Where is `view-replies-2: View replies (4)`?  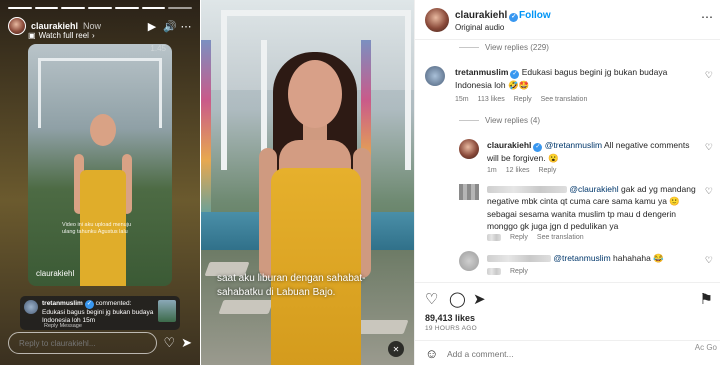 view-replies-2: View replies (4) is located at coordinates (499, 120).